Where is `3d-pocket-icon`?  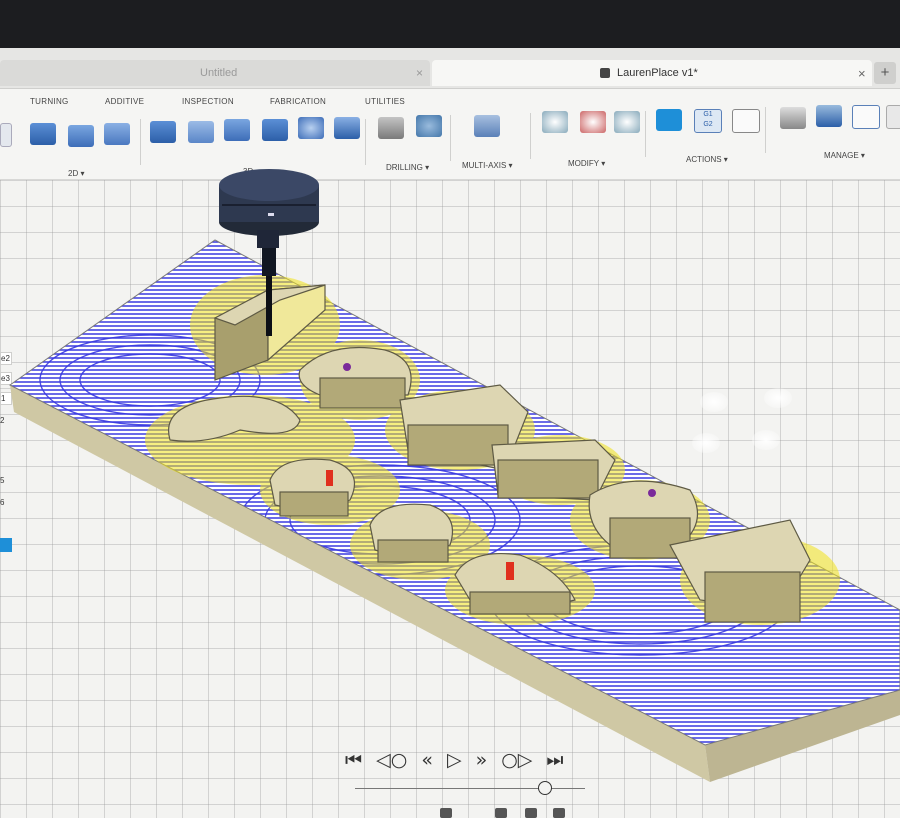 3d-pocket-icon is located at coordinates (201, 132).